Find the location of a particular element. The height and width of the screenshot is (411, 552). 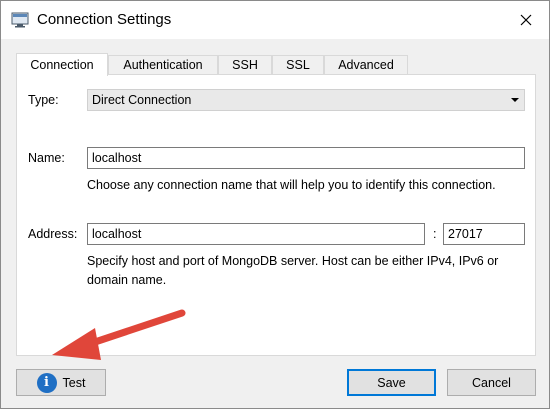

close-icon is located at coordinates (526, 20).